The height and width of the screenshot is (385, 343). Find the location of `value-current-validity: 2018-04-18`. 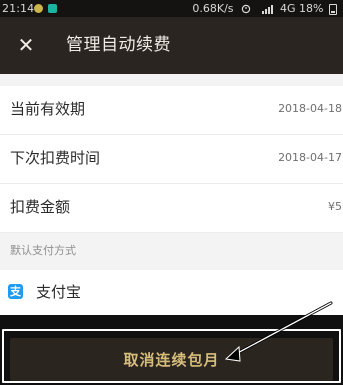

value-current-validity: 2018-04-18 is located at coordinates (310, 108).